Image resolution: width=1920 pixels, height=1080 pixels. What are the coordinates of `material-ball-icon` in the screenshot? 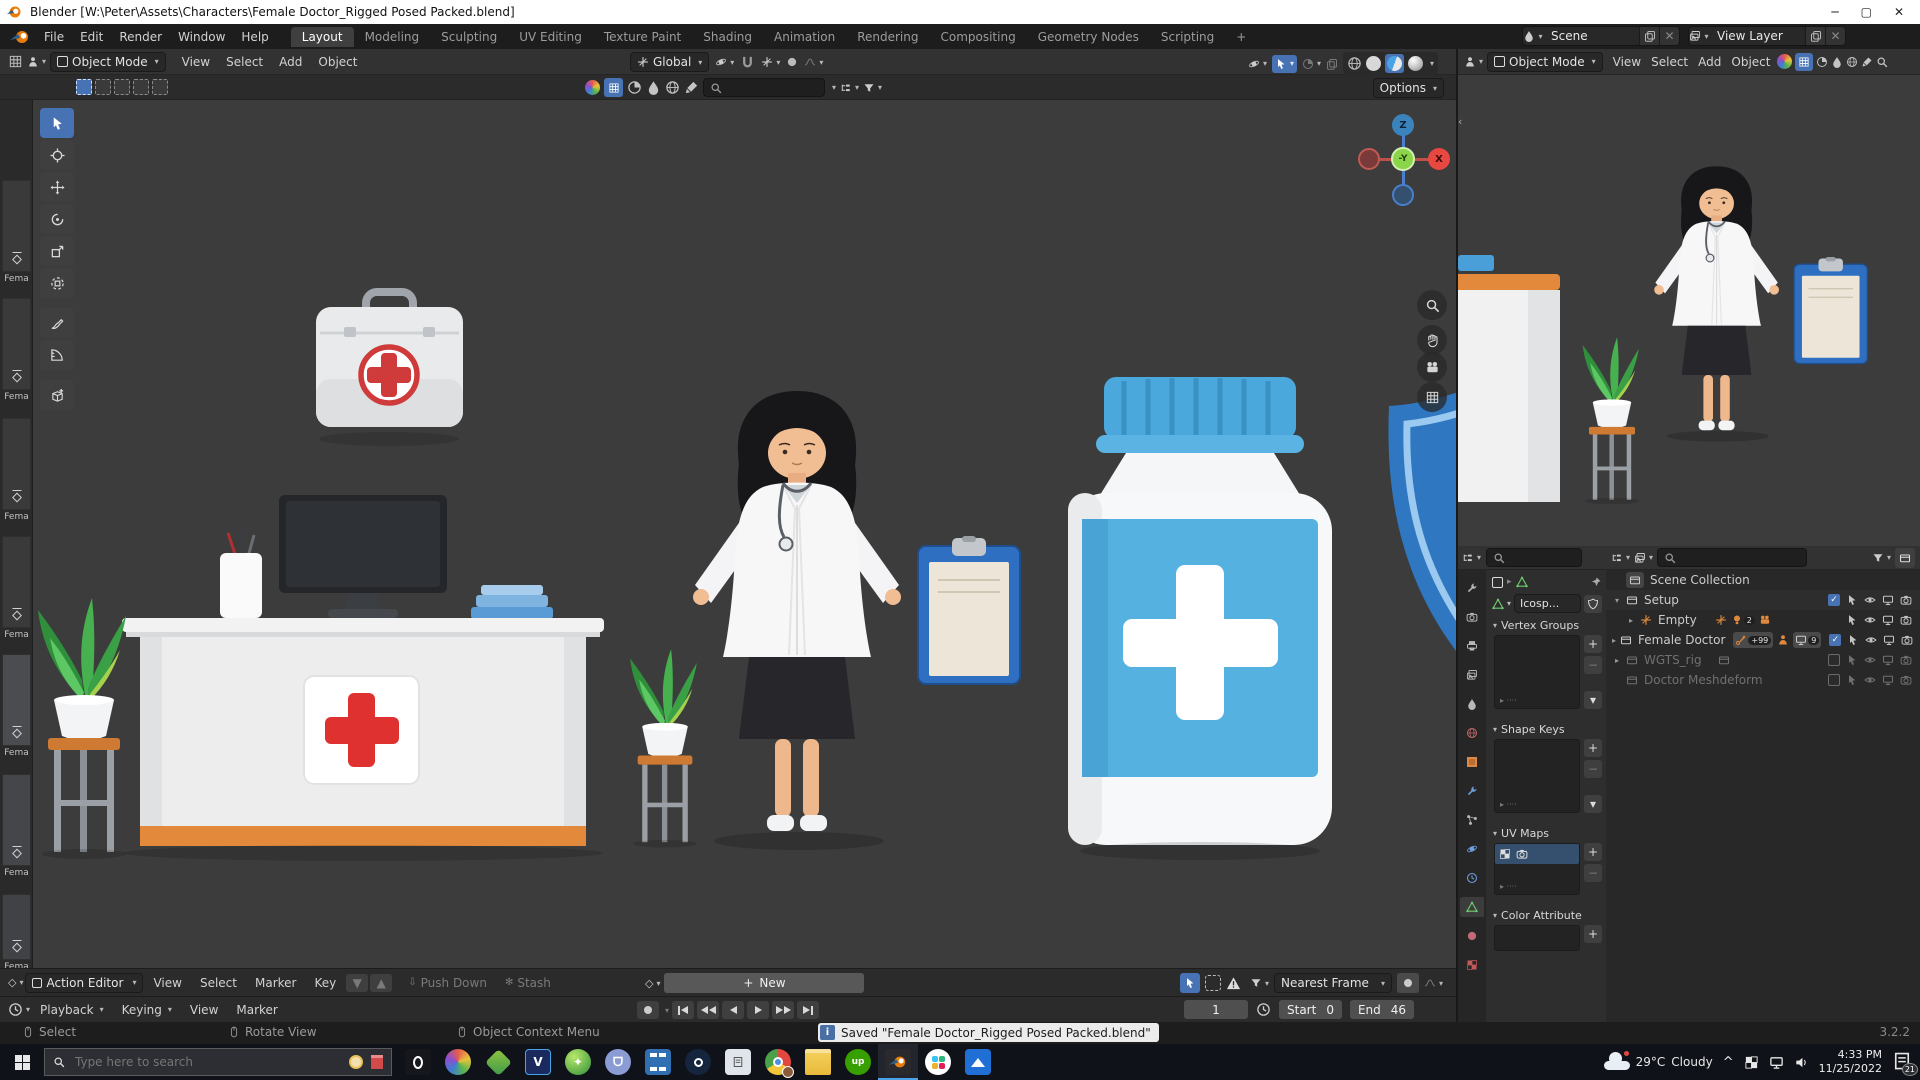 It's located at (1785, 61).